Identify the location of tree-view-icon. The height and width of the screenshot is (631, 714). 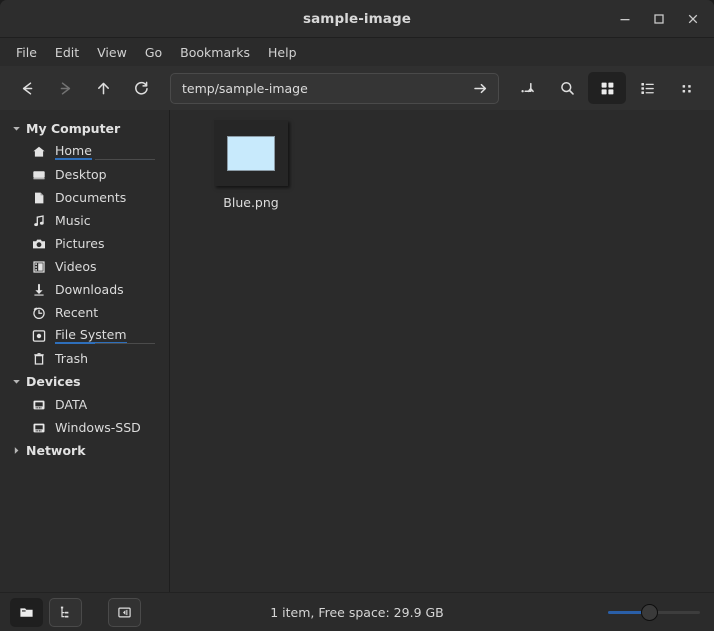
(64, 611).